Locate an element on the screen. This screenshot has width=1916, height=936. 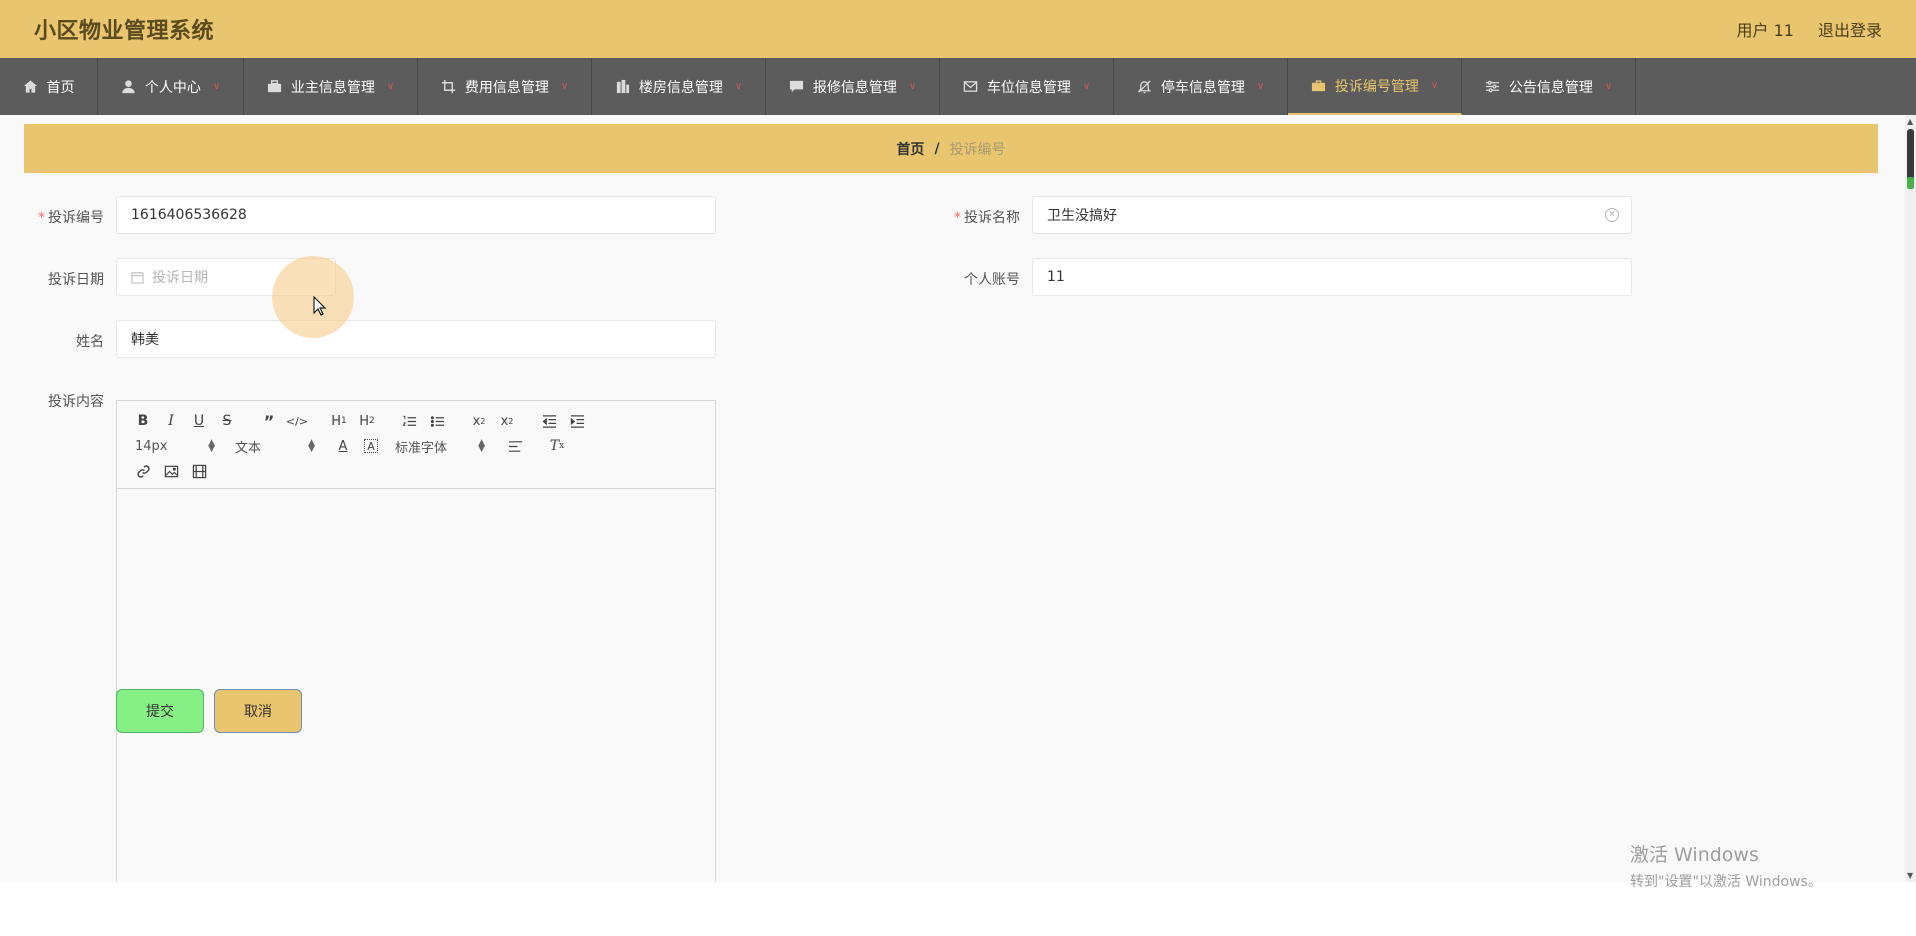
nav-item-parking-space: 车位信息管理 ∨ is located at coordinates (1027, 86).